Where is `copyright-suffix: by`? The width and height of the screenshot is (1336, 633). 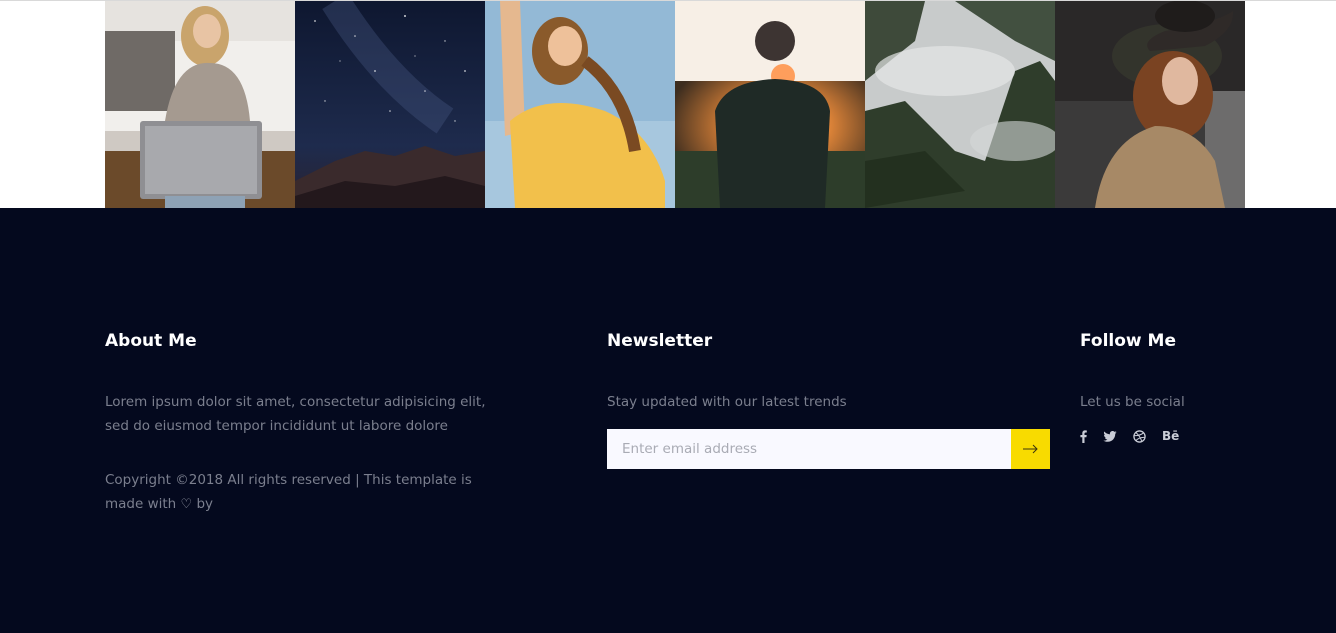
copyright-suffix: by is located at coordinates (205, 504).